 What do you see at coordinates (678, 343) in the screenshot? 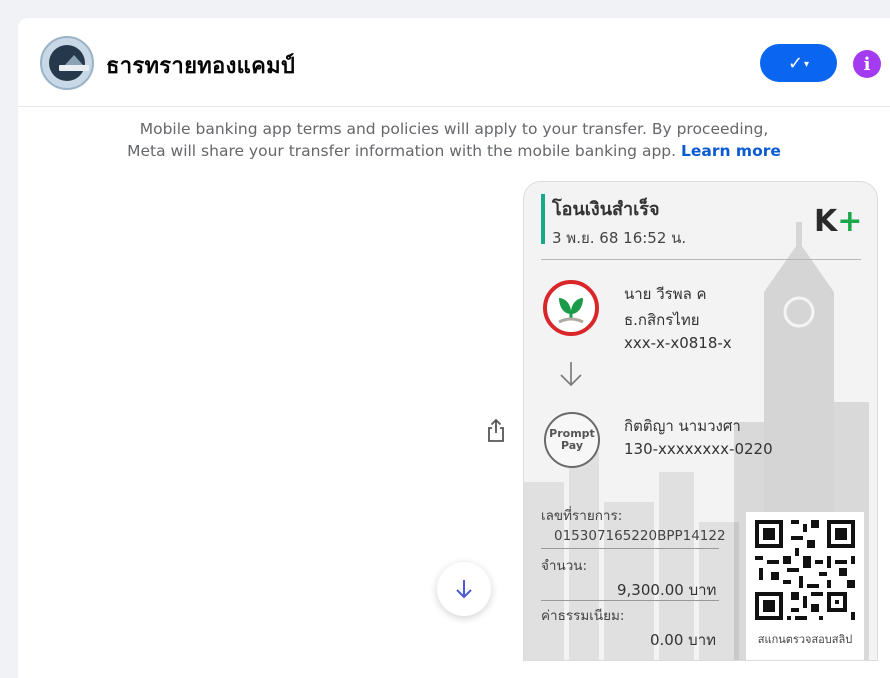
I see `sender-account: xxx-x-x0818-x` at bounding box center [678, 343].